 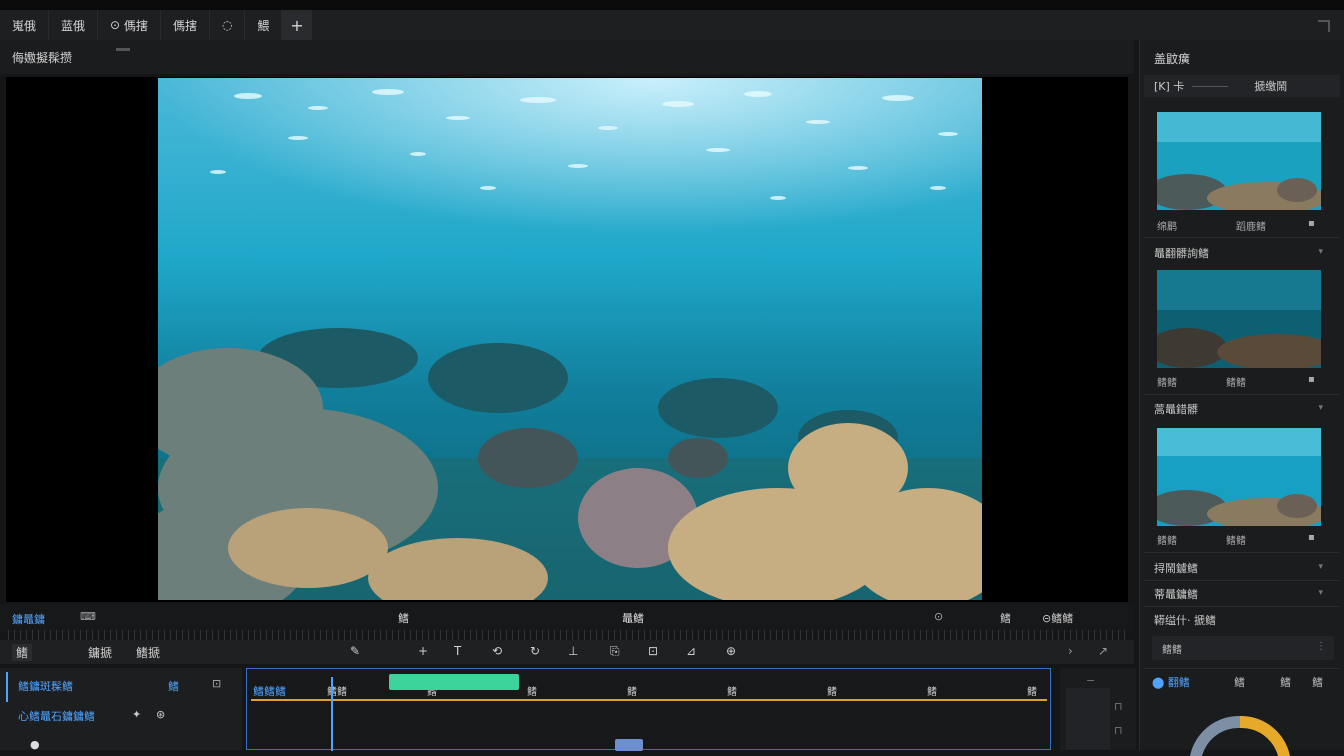 What do you see at coordinates (148, 652) in the screenshot?
I see `toolbar-button-3: 鳍搋` at bounding box center [148, 652].